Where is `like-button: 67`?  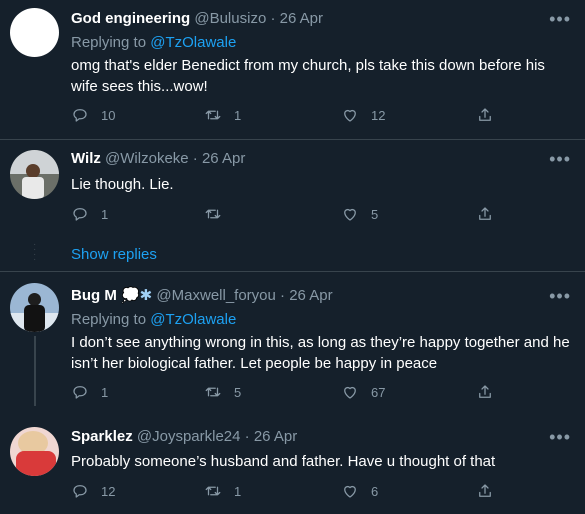 like-button: 67 is located at coordinates (363, 392).